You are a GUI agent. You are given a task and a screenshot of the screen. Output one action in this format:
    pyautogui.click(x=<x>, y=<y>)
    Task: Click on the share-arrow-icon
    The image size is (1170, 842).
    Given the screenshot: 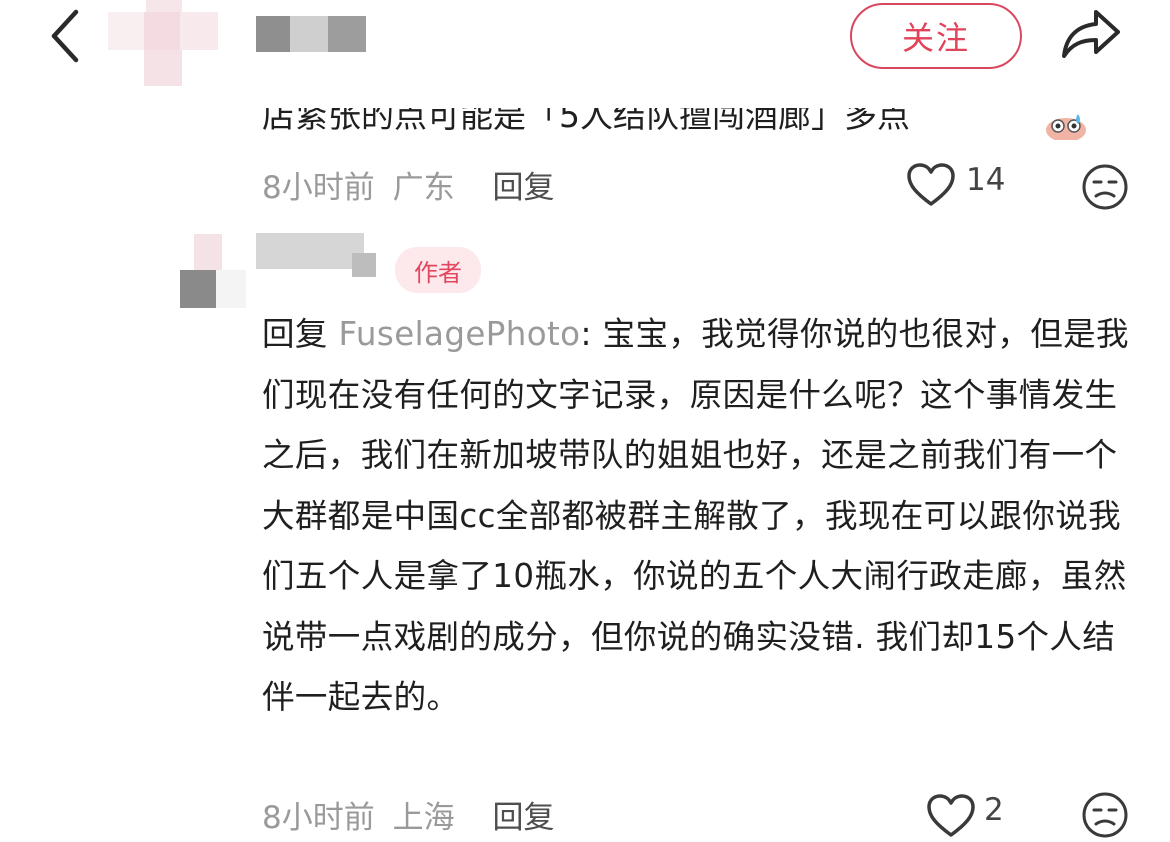 What is the action you would take?
    pyautogui.click(x=1091, y=34)
    